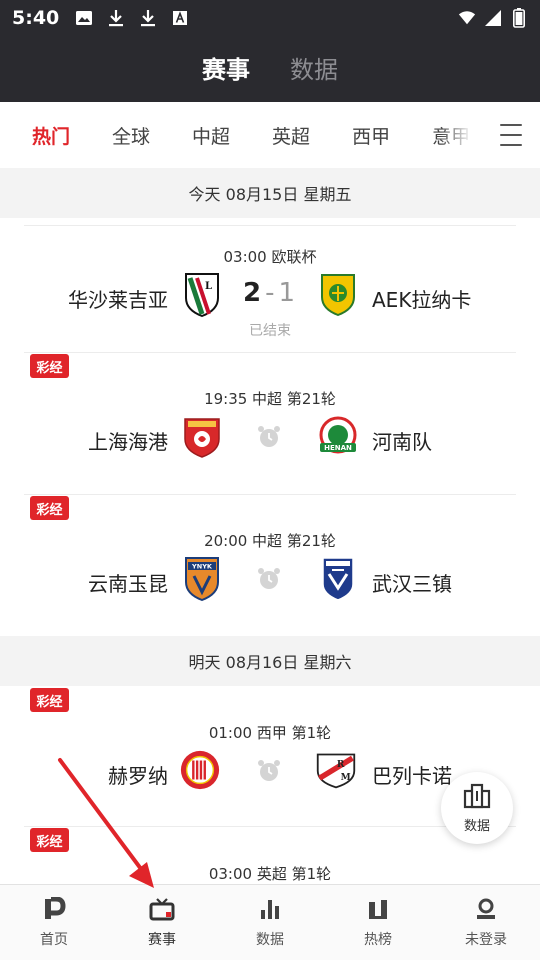 The height and width of the screenshot is (960, 540). What do you see at coordinates (270, 733) in the screenshot?
I see `match-meta: 01:00 西甲 第1轮` at bounding box center [270, 733].